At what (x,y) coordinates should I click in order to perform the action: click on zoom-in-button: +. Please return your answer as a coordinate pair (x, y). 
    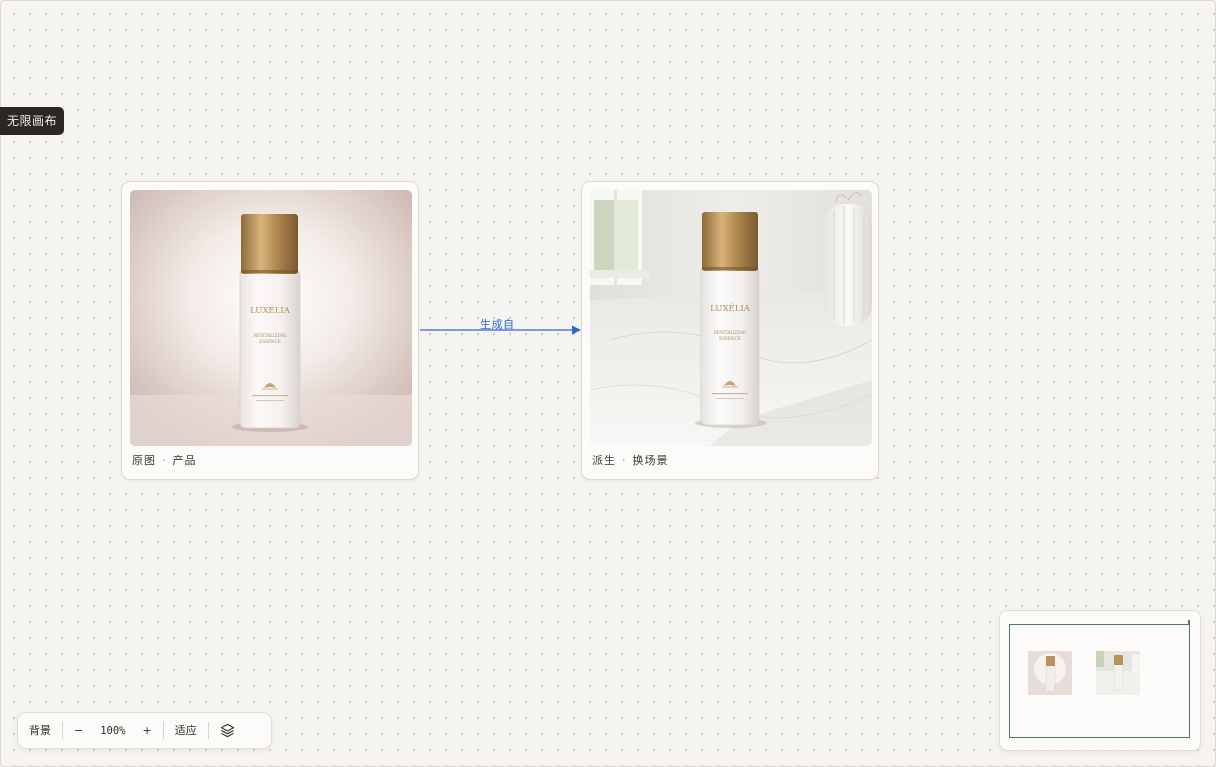
    Looking at the image, I should click on (147, 730).